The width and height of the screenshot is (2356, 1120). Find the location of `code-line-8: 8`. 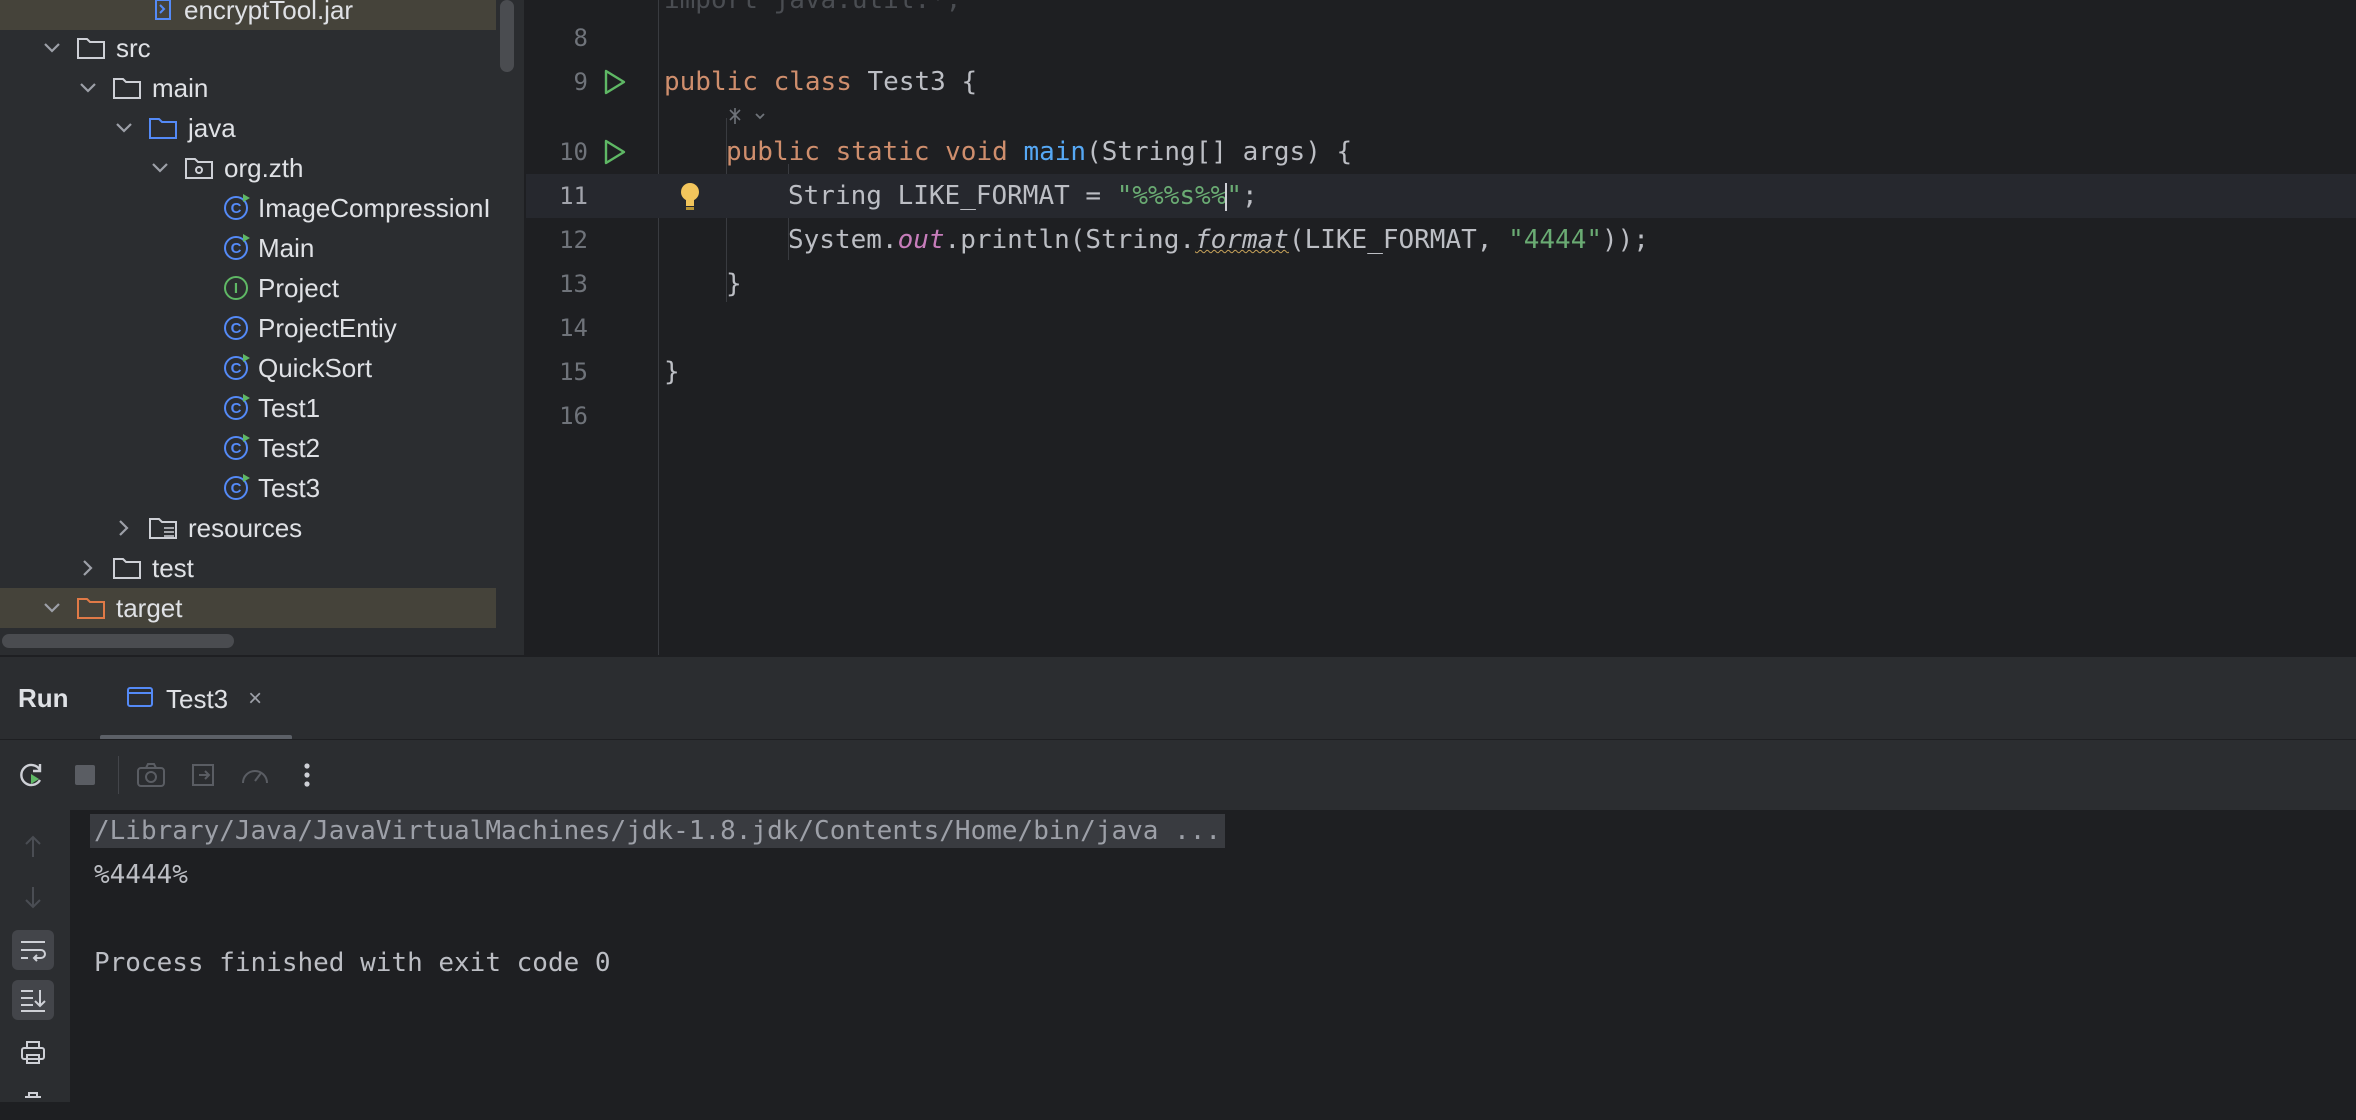

code-line-8: 8 is located at coordinates (1441, 38).